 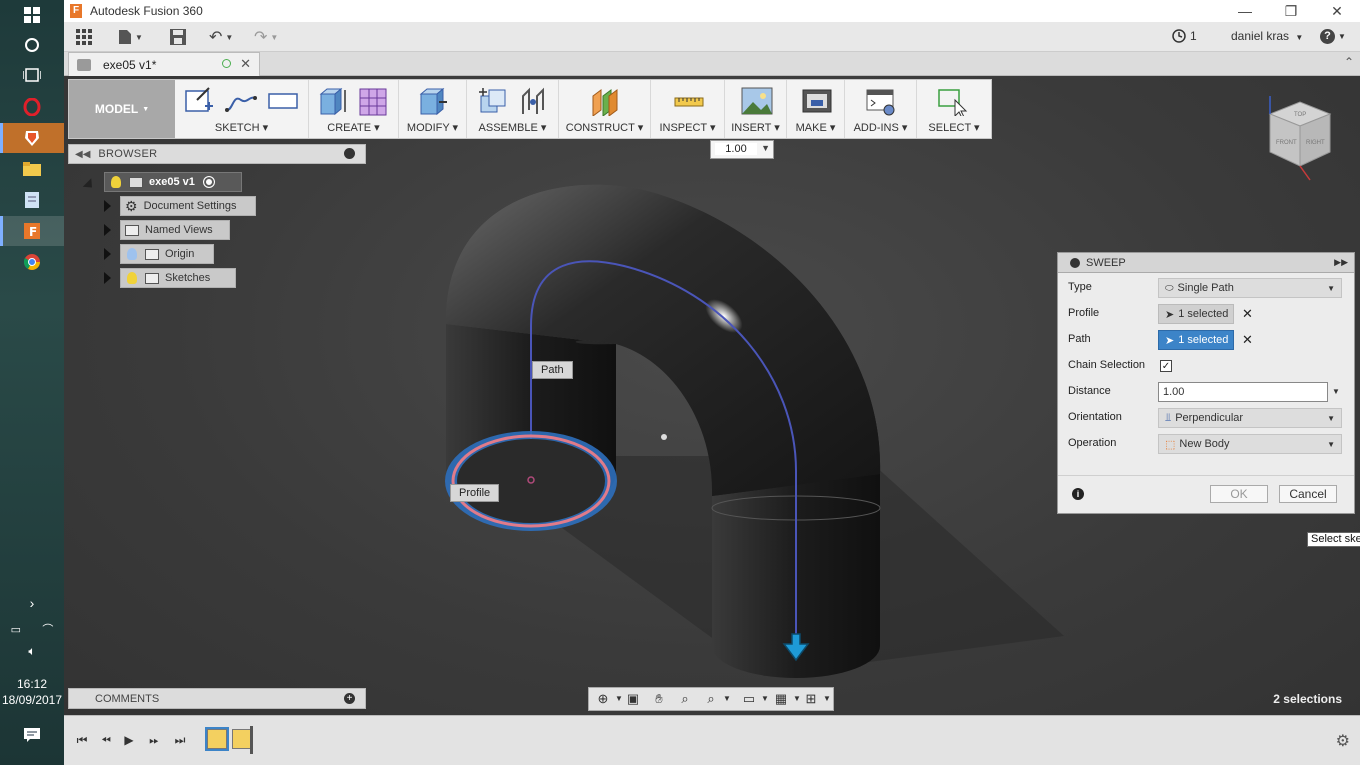 What do you see at coordinates (32, 700) in the screenshot?
I see `clock-date: 18/09/2017` at bounding box center [32, 700].